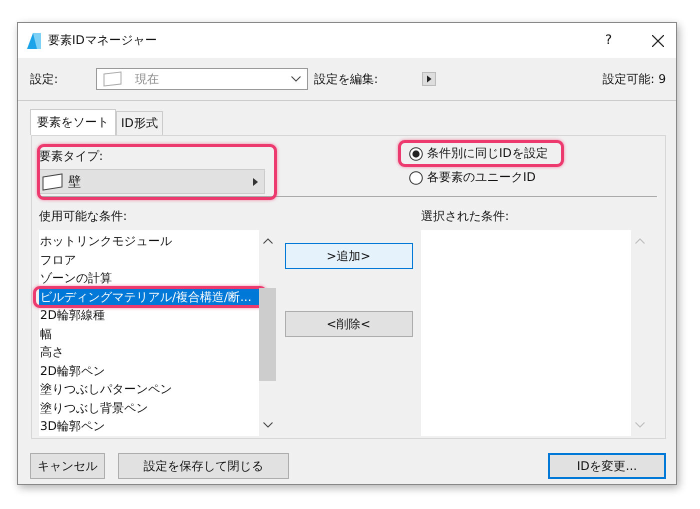  I want to click on radio-option: 各要素のユニークID, so click(478, 177).